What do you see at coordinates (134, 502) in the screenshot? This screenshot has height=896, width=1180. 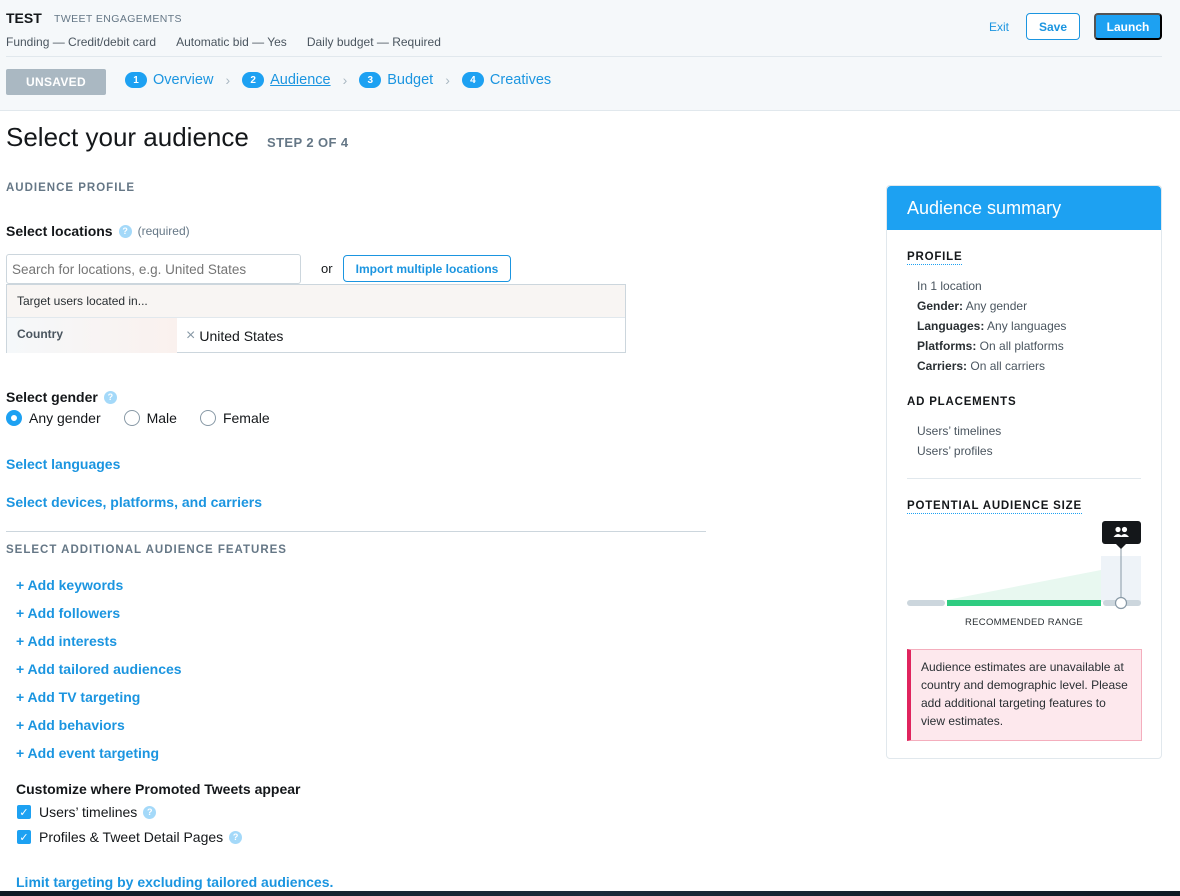 I see `select-devices-link: Select devices, platforms, and carriers` at bounding box center [134, 502].